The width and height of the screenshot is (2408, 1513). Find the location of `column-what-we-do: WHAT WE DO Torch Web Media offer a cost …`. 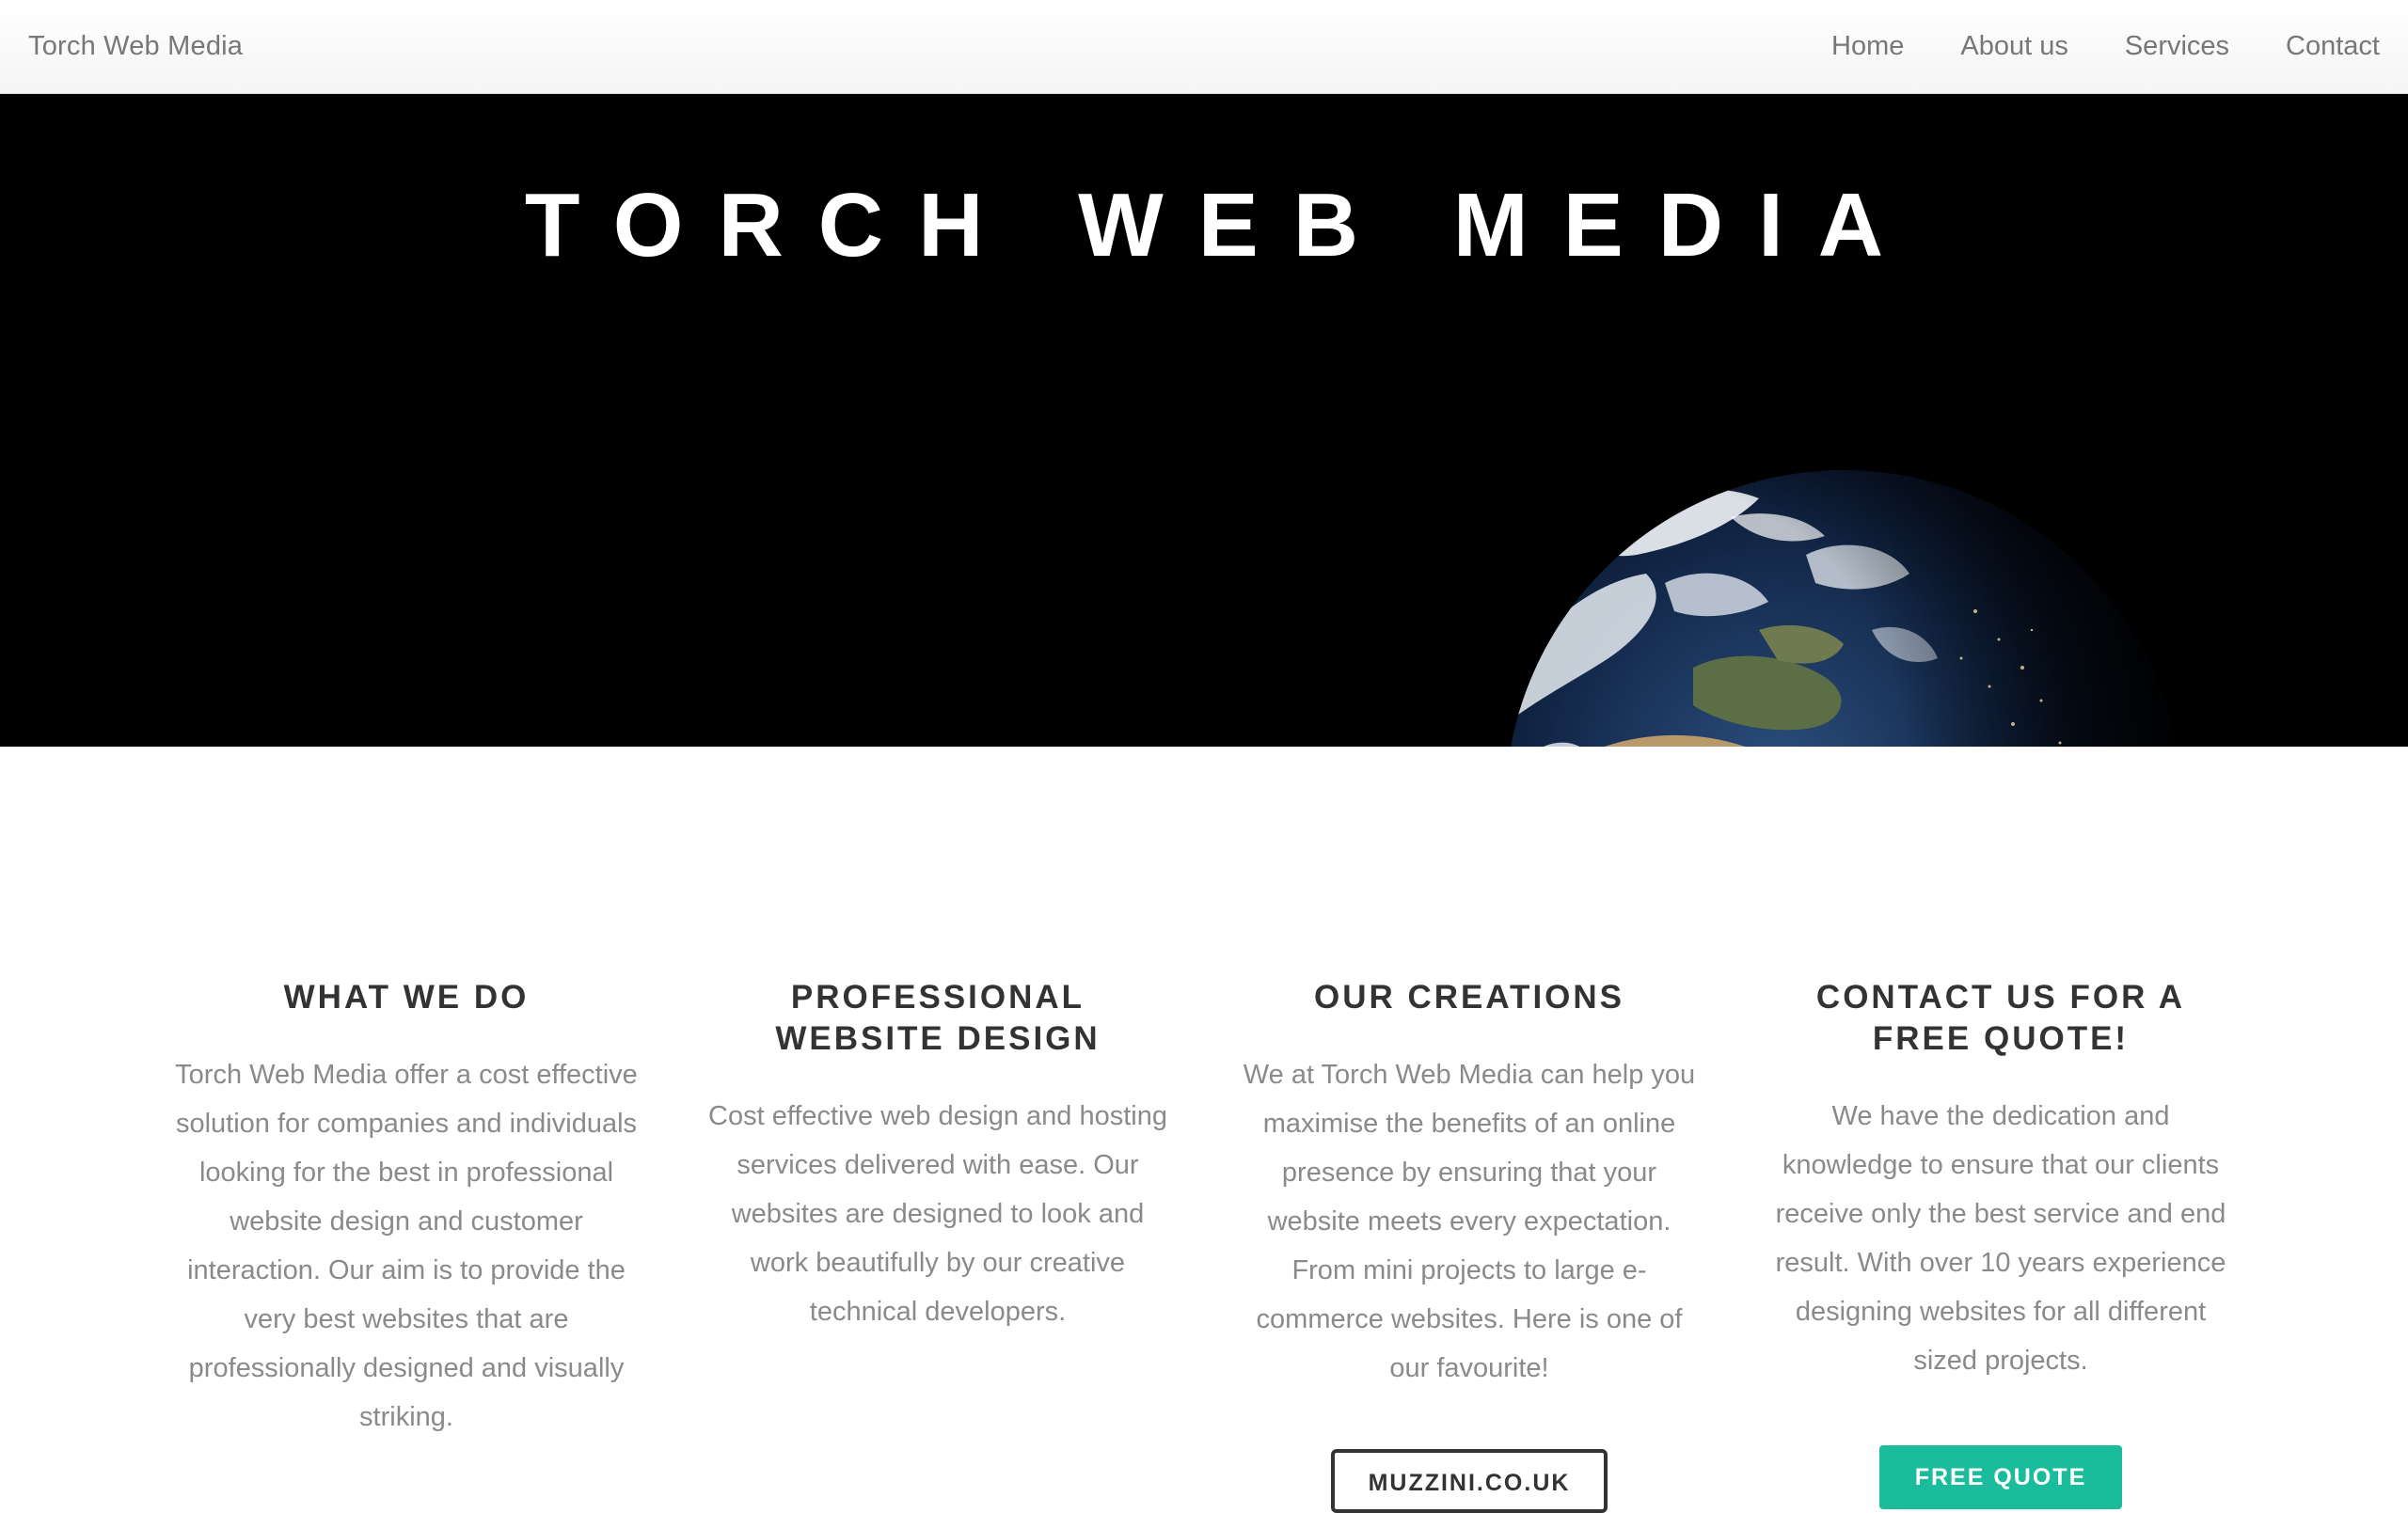

column-what-we-do: WHAT WE DO Torch Web Media offer a cost … is located at coordinates (407, 1209).